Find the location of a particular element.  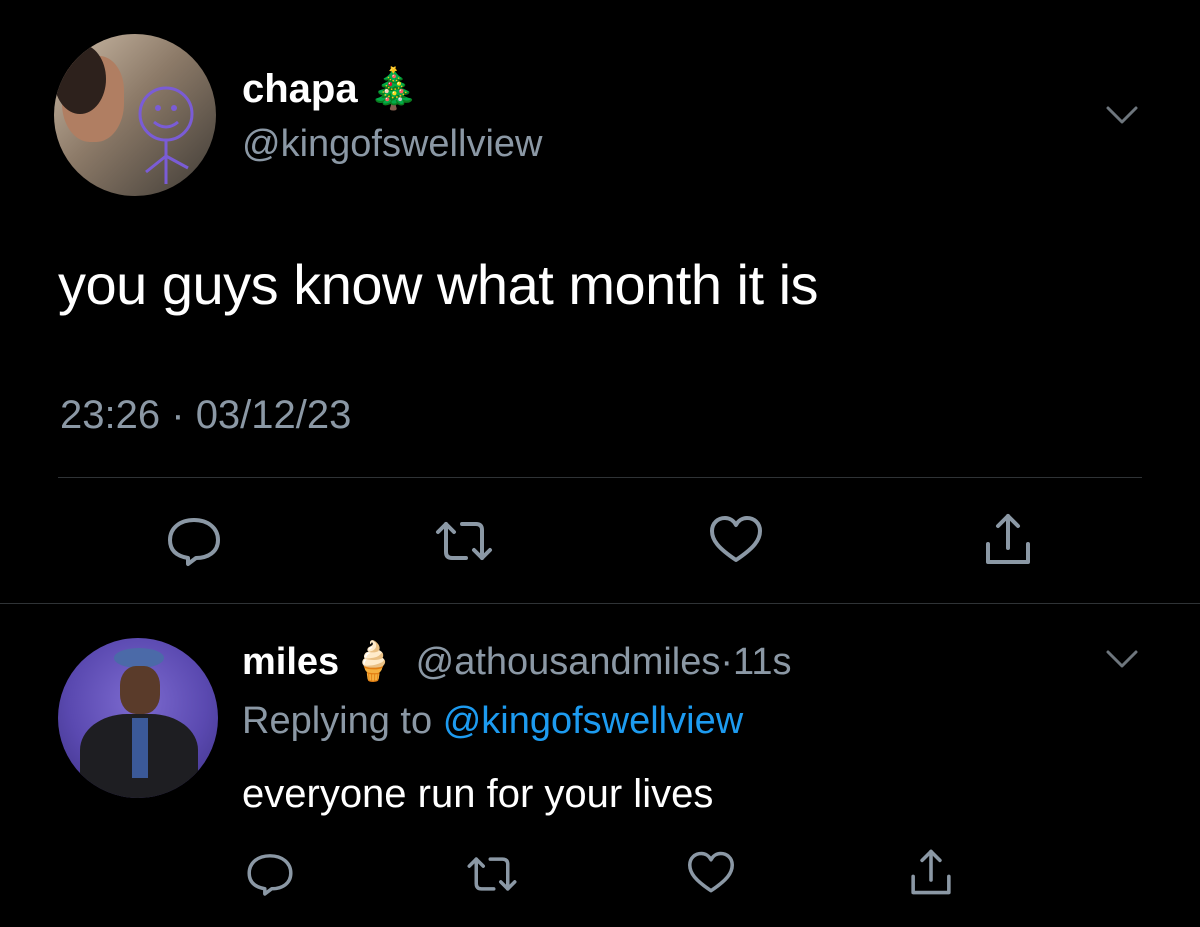

tweet-date: 03/12/23 is located at coordinates (274, 415).